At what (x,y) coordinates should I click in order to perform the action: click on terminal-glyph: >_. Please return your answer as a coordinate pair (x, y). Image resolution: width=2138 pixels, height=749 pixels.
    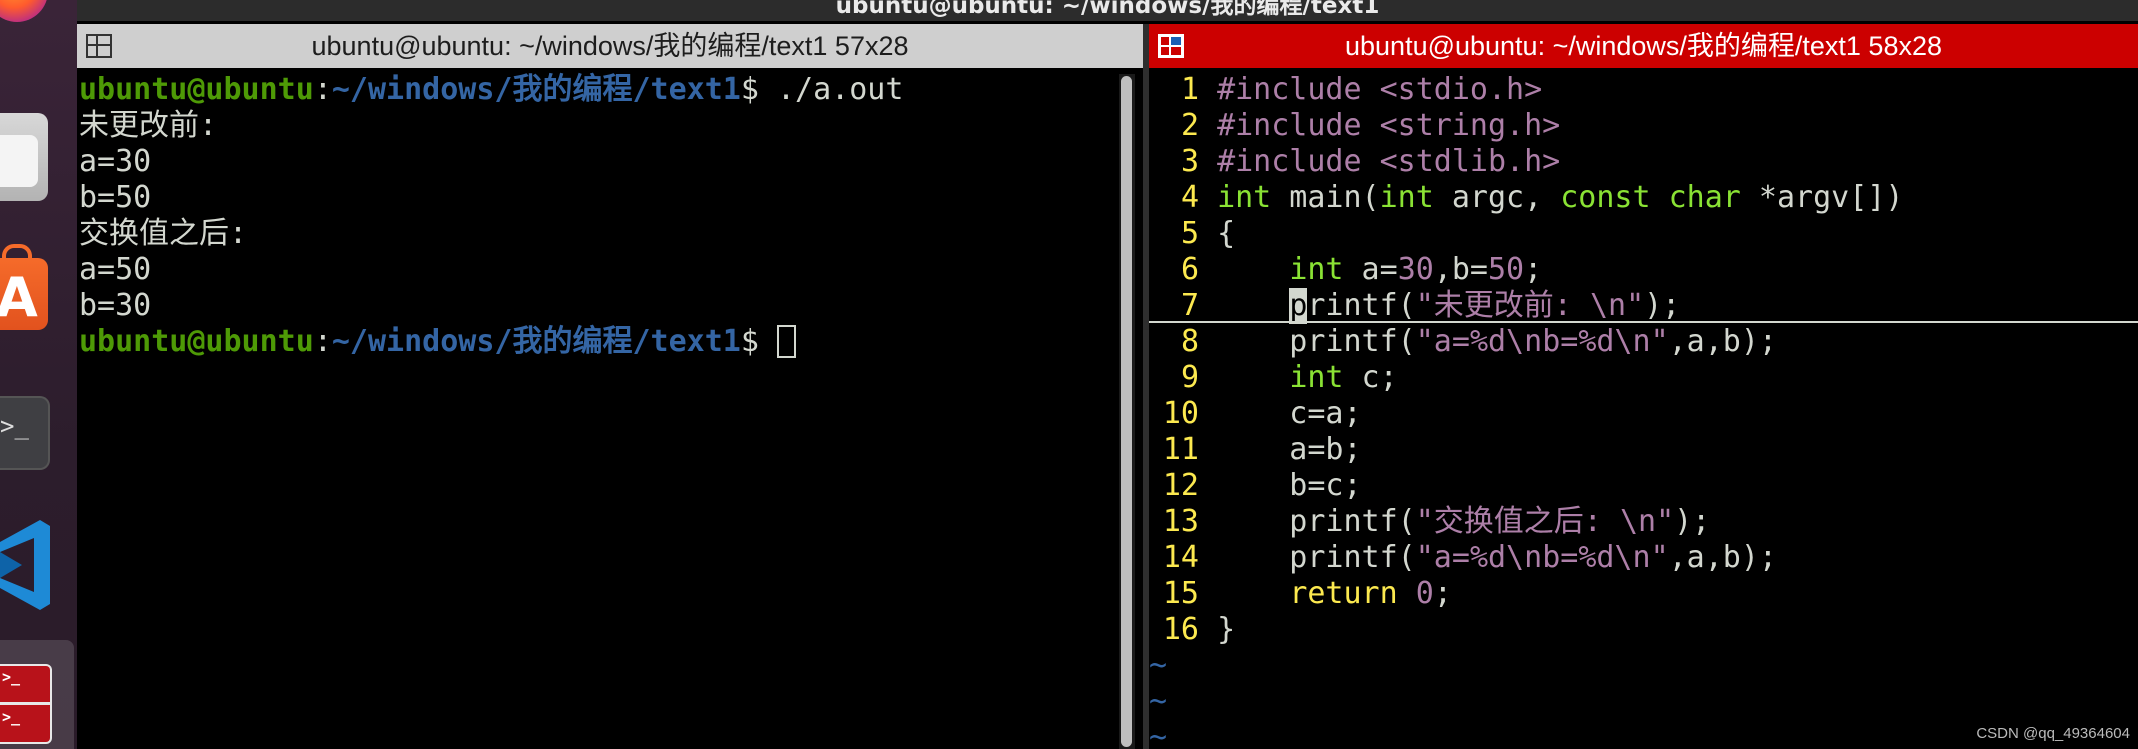
    Looking at the image, I should click on (14, 426).